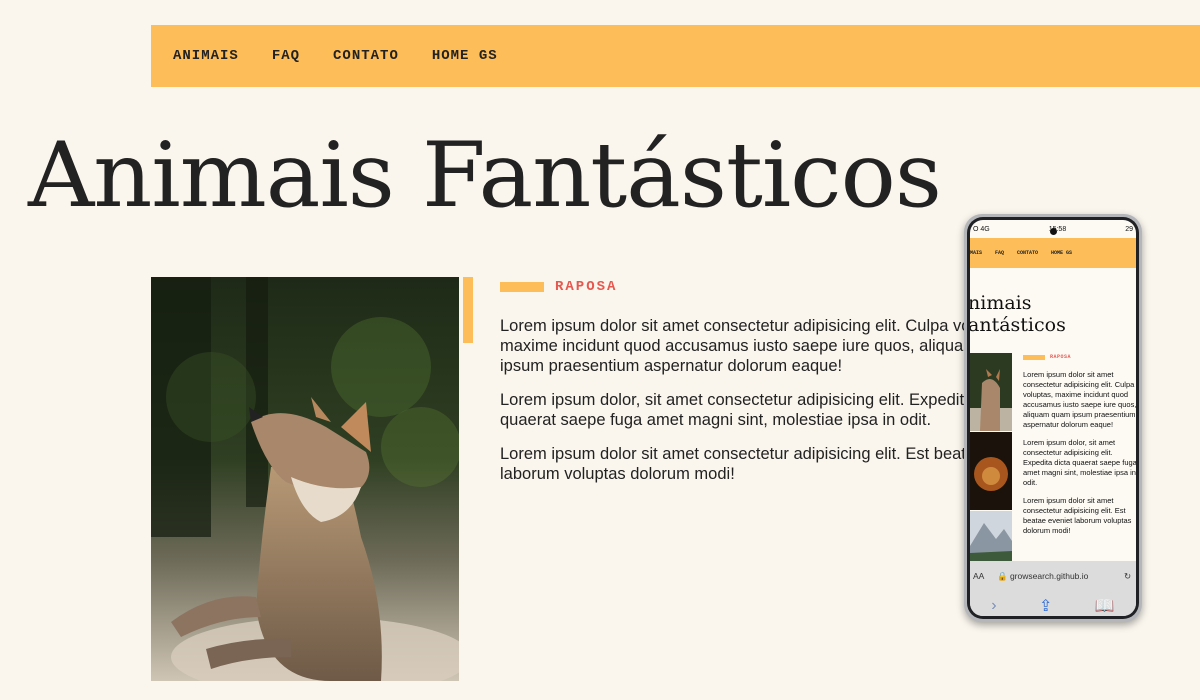 The image size is (1200, 700). I want to click on battery-status: 29, so click(1129, 229).